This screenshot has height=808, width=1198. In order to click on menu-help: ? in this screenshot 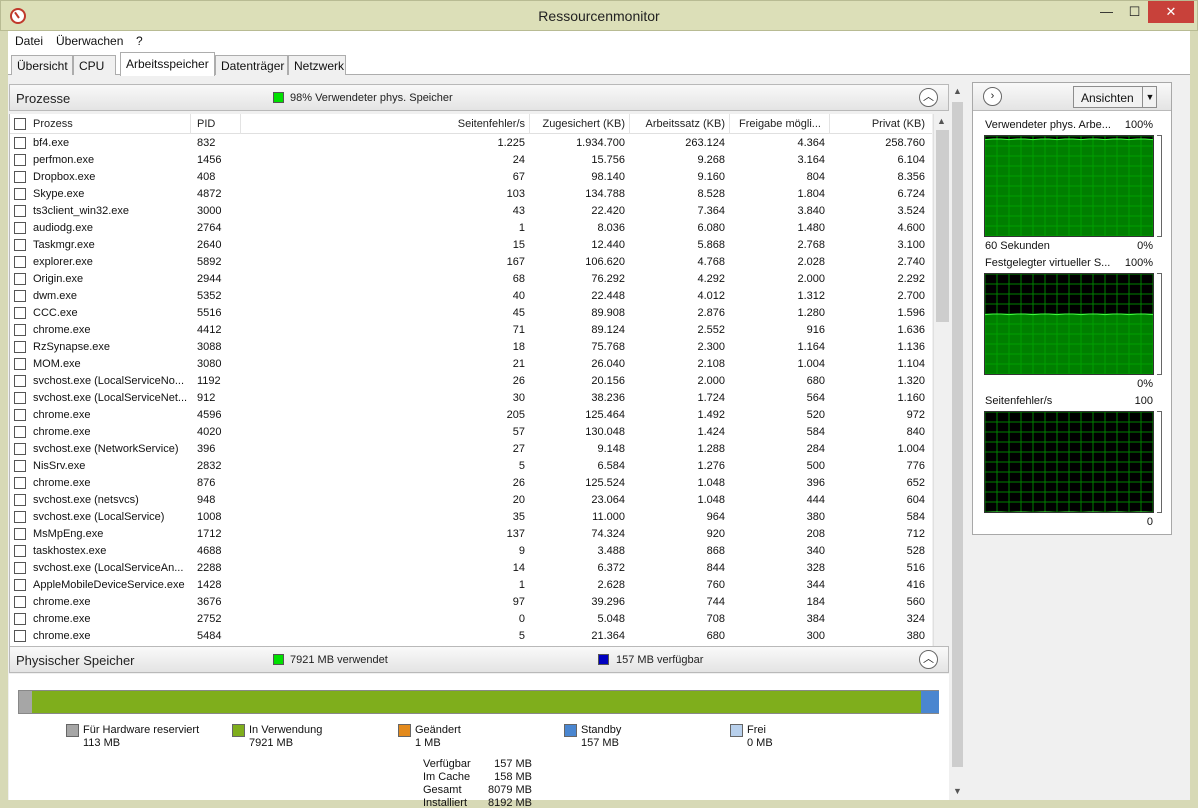, I will do `click(139, 41)`.